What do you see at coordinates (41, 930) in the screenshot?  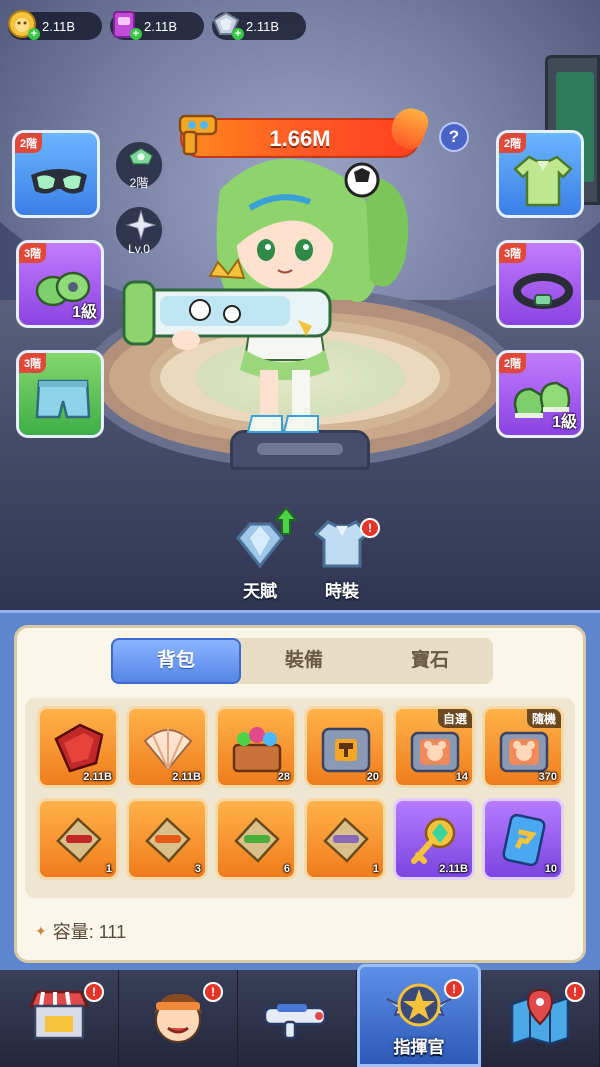 I see `sparkle-icon: ✦` at bounding box center [41, 930].